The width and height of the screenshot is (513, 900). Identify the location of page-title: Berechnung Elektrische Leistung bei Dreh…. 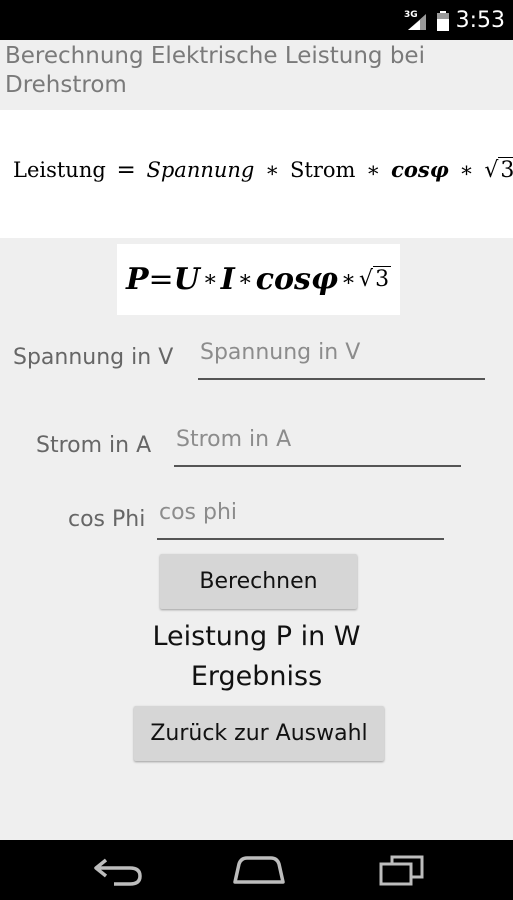
(215, 70).